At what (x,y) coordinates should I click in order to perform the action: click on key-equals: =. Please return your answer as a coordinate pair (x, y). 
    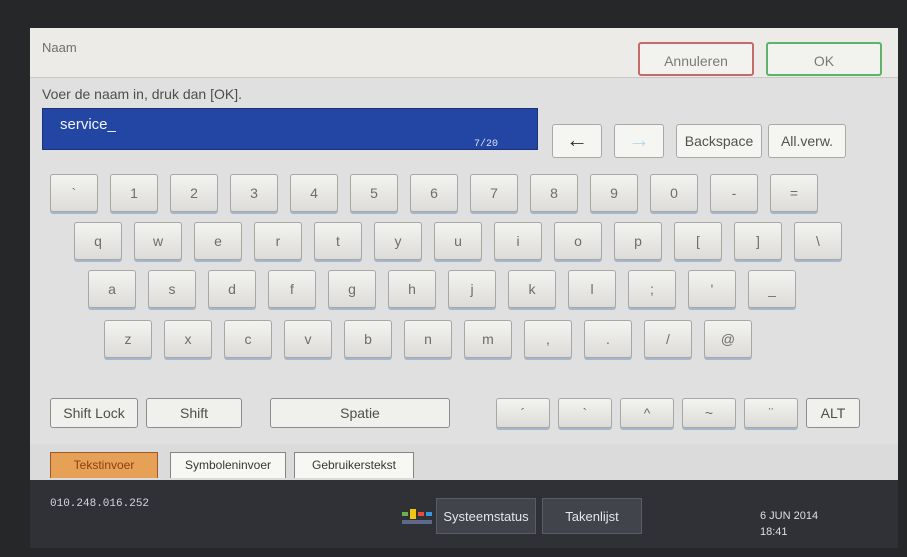
    Looking at the image, I should click on (794, 193).